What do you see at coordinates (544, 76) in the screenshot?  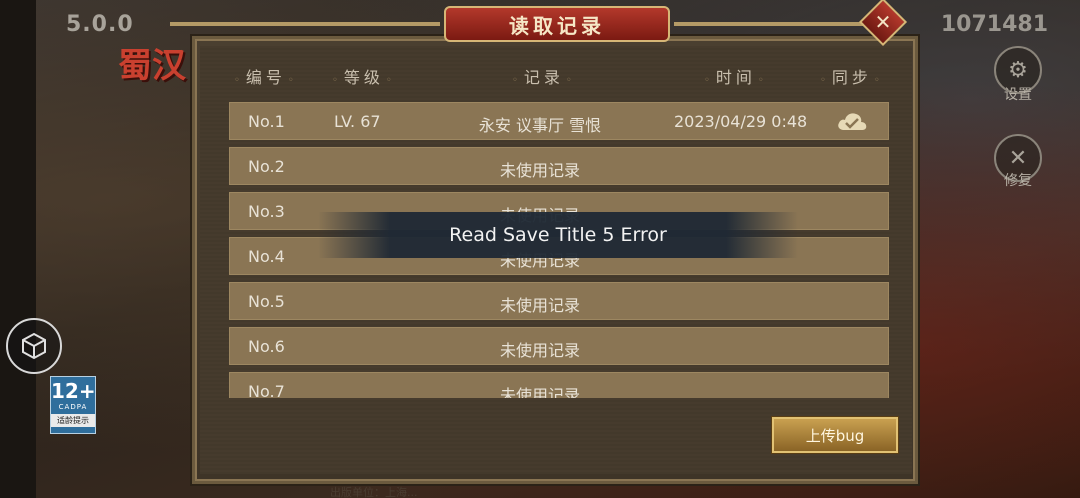 I see `column-header-record: 记录` at bounding box center [544, 76].